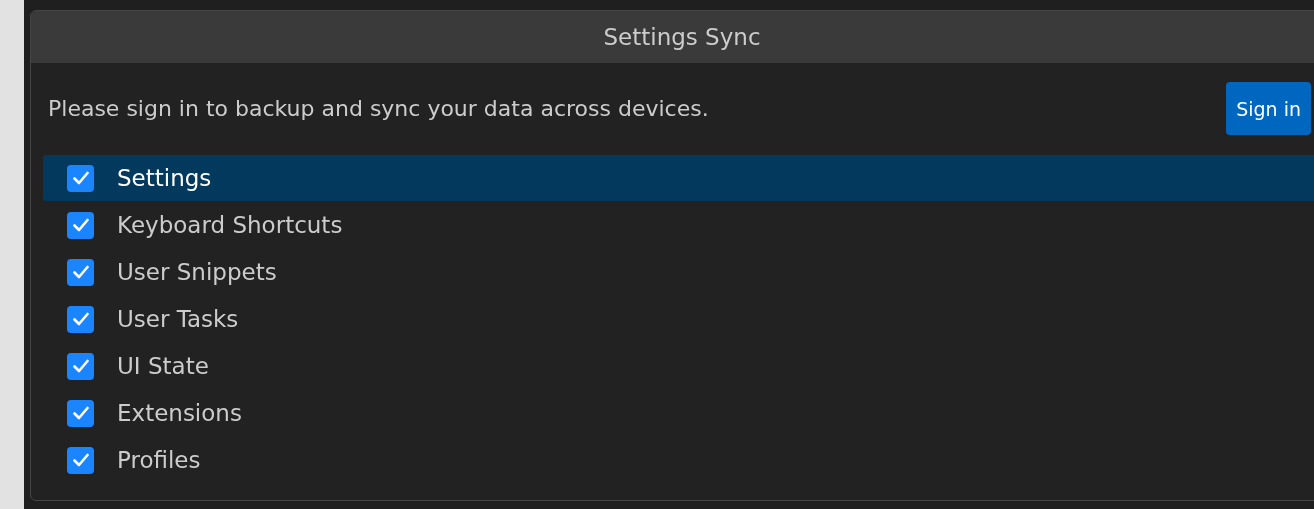 This screenshot has width=1314, height=509. What do you see at coordinates (378, 108) in the screenshot?
I see `sign-in-message: Please sign in to backup and sync your data across devices.` at bounding box center [378, 108].